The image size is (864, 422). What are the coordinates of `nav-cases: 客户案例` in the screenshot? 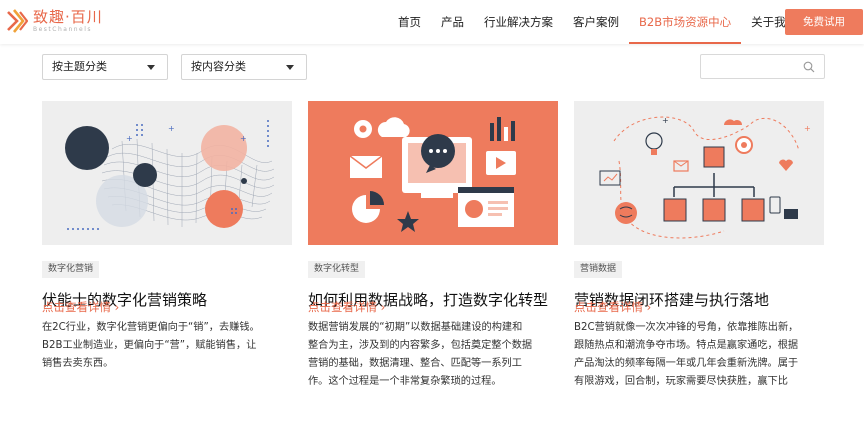 It's located at (596, 22).